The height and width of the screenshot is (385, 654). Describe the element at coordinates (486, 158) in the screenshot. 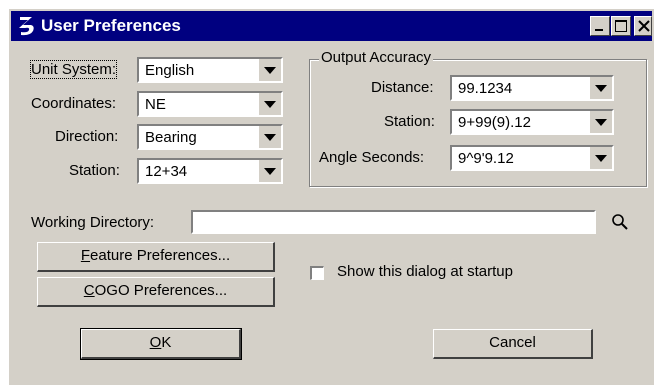

I see `angle-seconds-value: 9^9'9.12` at that location.